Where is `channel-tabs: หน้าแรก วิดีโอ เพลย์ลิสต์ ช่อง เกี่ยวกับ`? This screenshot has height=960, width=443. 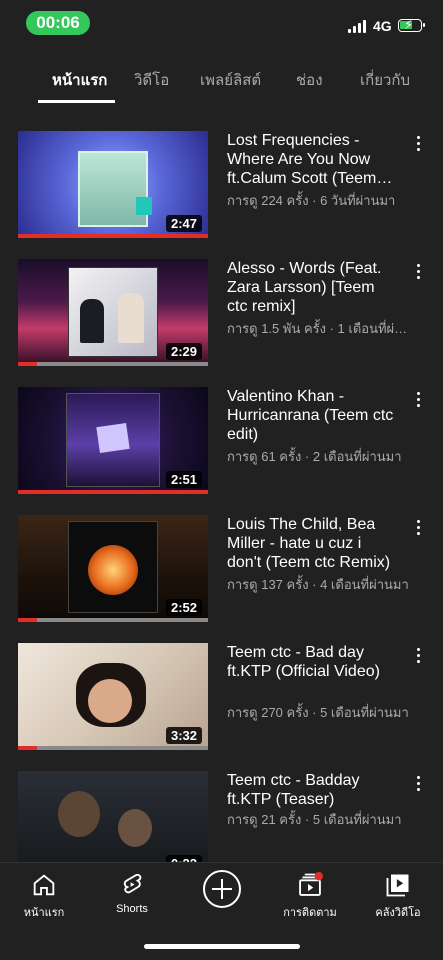
channel-tabs: หน้าแรก วิดีโอ เพลย์ลิสต์ ช่อง เกี่ยวกับ is located at coordinates (221, 82).